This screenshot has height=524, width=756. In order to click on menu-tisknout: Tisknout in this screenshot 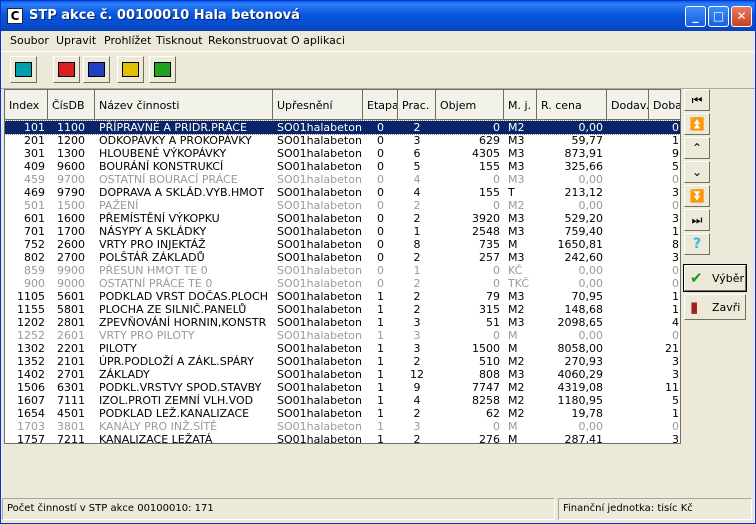, I will do `click(179, 40)`.